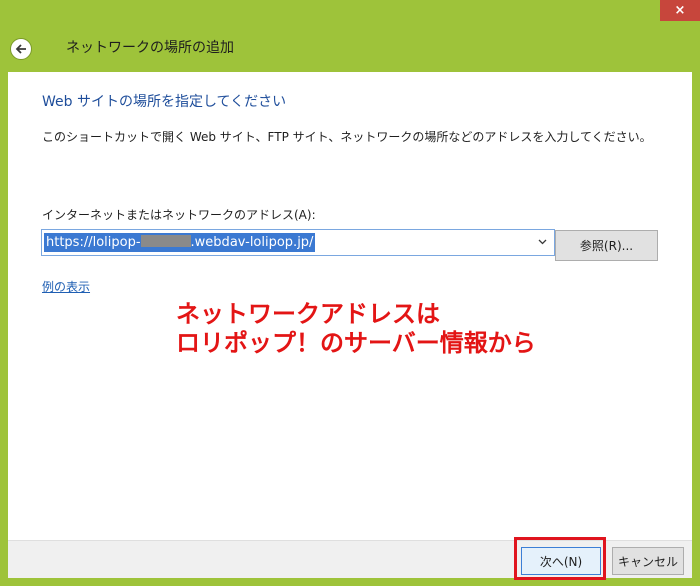 The image size is (700, 586). Describe the element at coordinates (164, 102) in the screenshot. I see `dialog-heading: Web サイトの場所を指定してください` at that location.